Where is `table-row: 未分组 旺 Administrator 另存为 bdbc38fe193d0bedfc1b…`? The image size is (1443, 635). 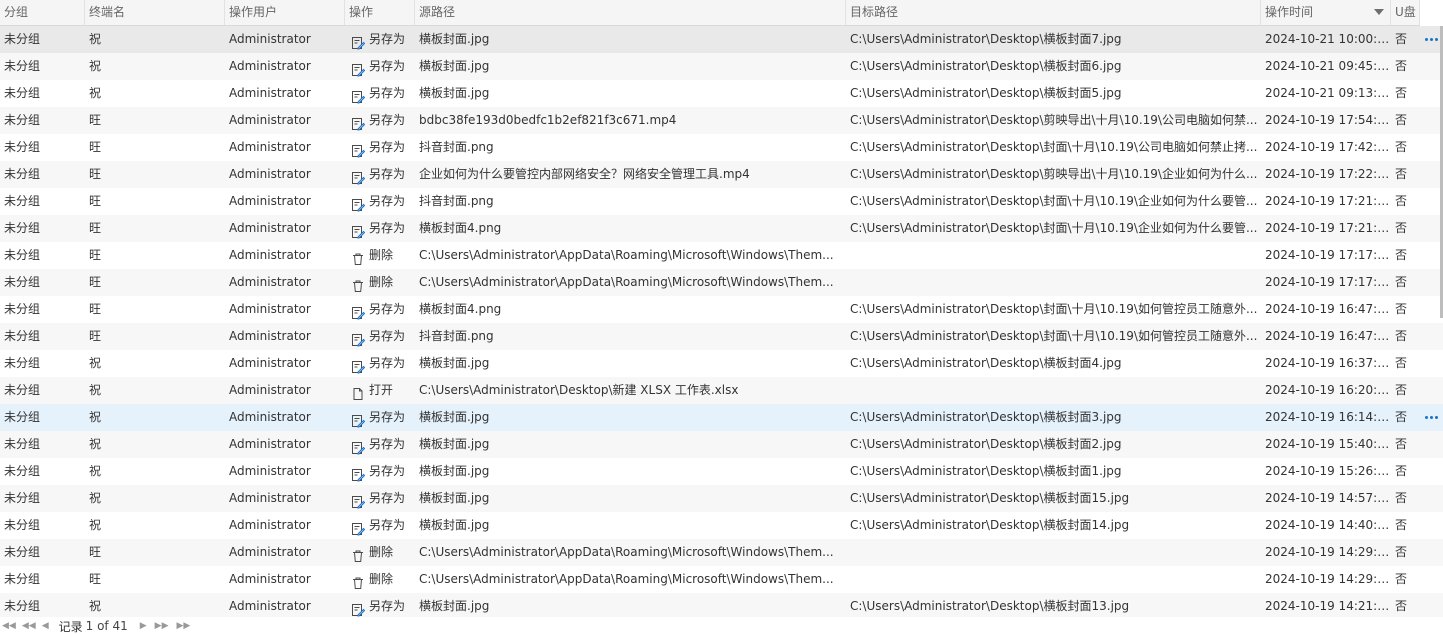 table-row: 未分组 旺 Administrator 另存为 bdbc38fe193d0bedfc1b… is located at coordinates (721, 120).